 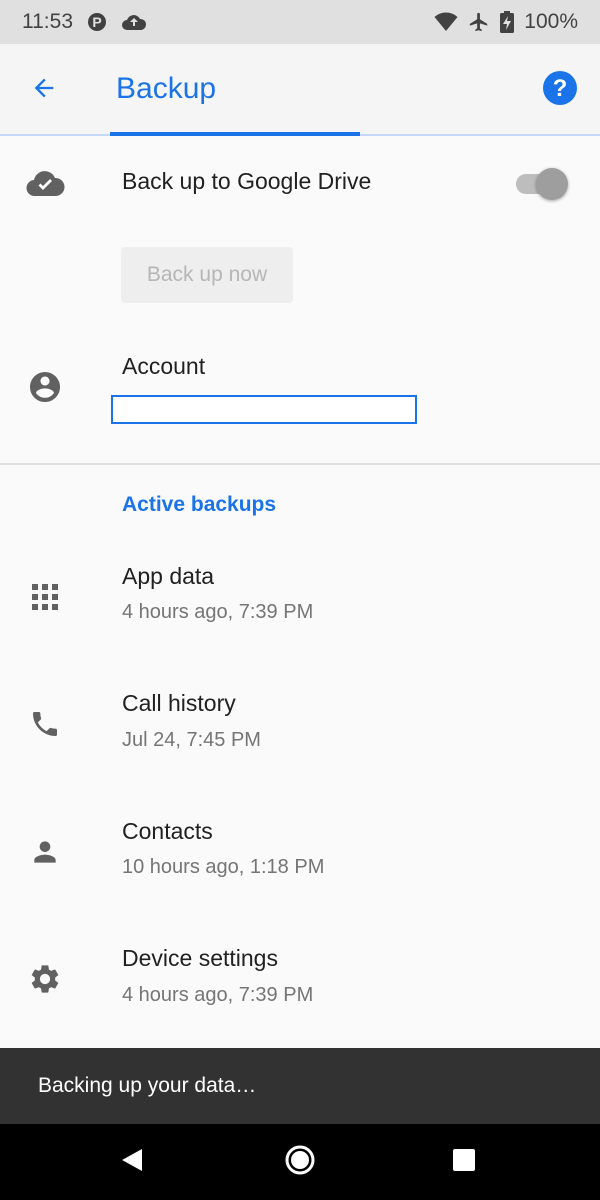 I want to click on nav-recents-button, so click(x=464, y=1162).